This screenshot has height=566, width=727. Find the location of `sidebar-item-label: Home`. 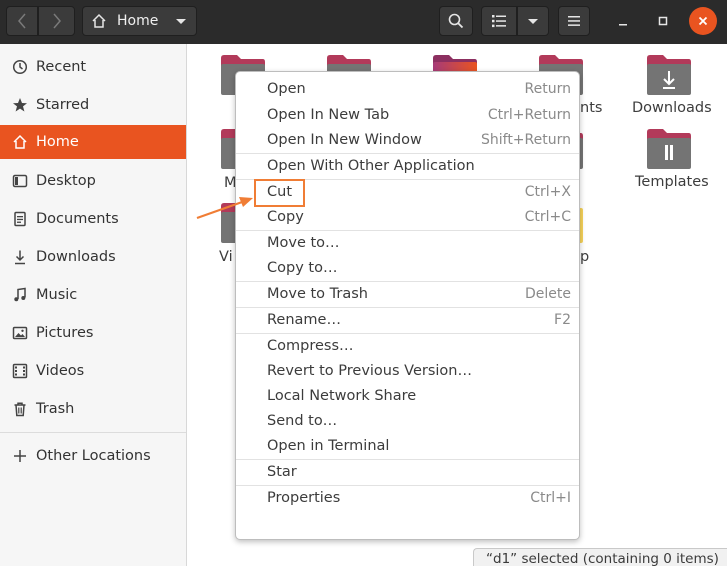

sidebar-item-label: Home is located at coordinates (57, 142).